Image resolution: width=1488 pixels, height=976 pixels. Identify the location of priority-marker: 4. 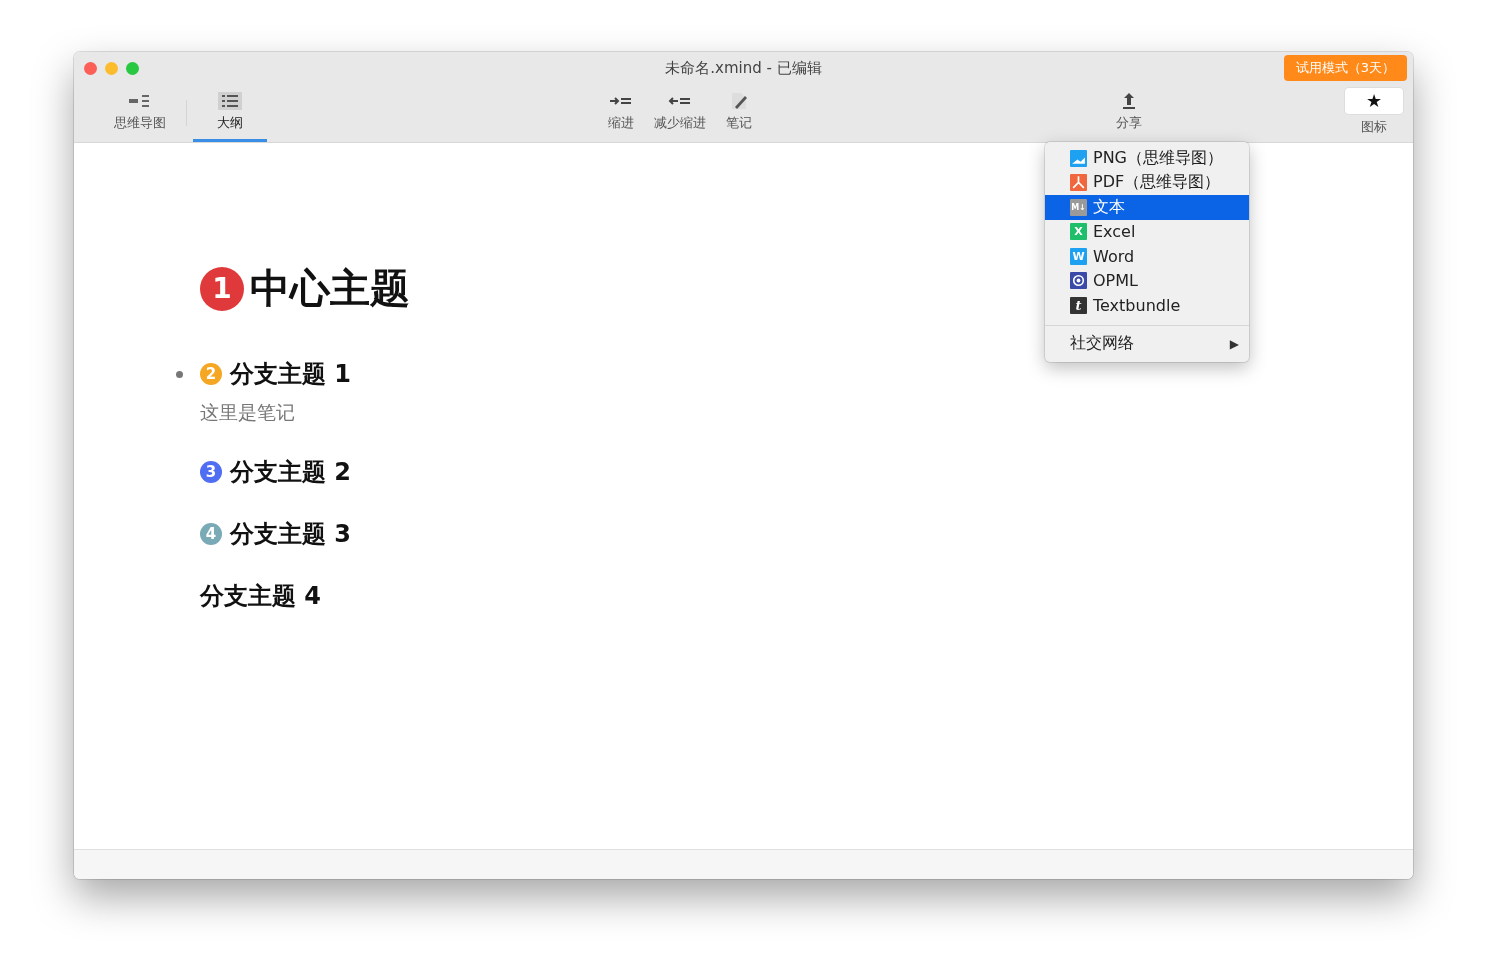
(211, 534).